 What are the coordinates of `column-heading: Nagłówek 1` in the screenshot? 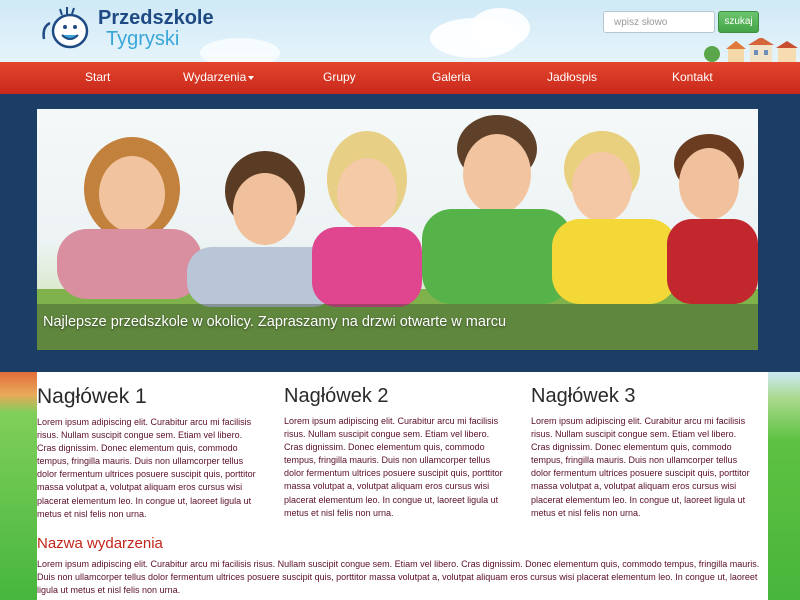 It's located at (92, 396).